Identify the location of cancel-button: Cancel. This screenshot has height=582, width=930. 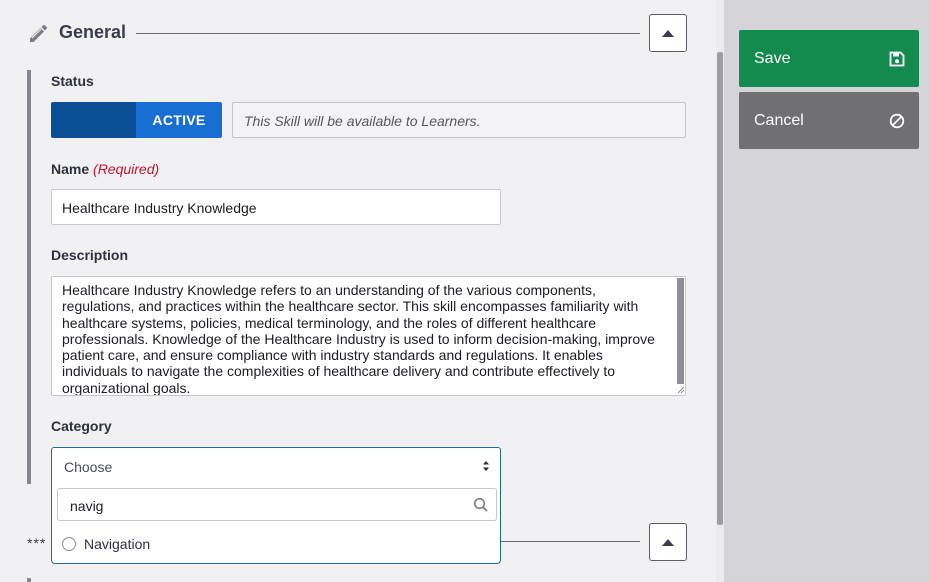
(829, 120).